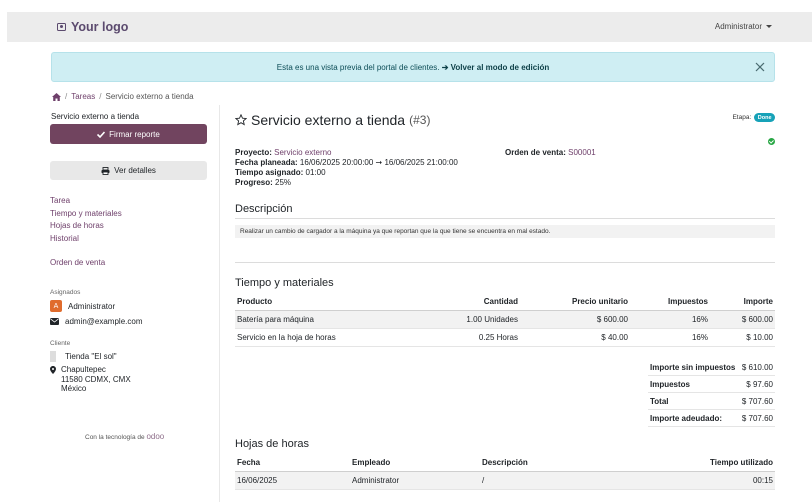 The height and width of the screenshot is (502, 812). I want to click on total-label: Importe sin impuestos, so click(693, 367).